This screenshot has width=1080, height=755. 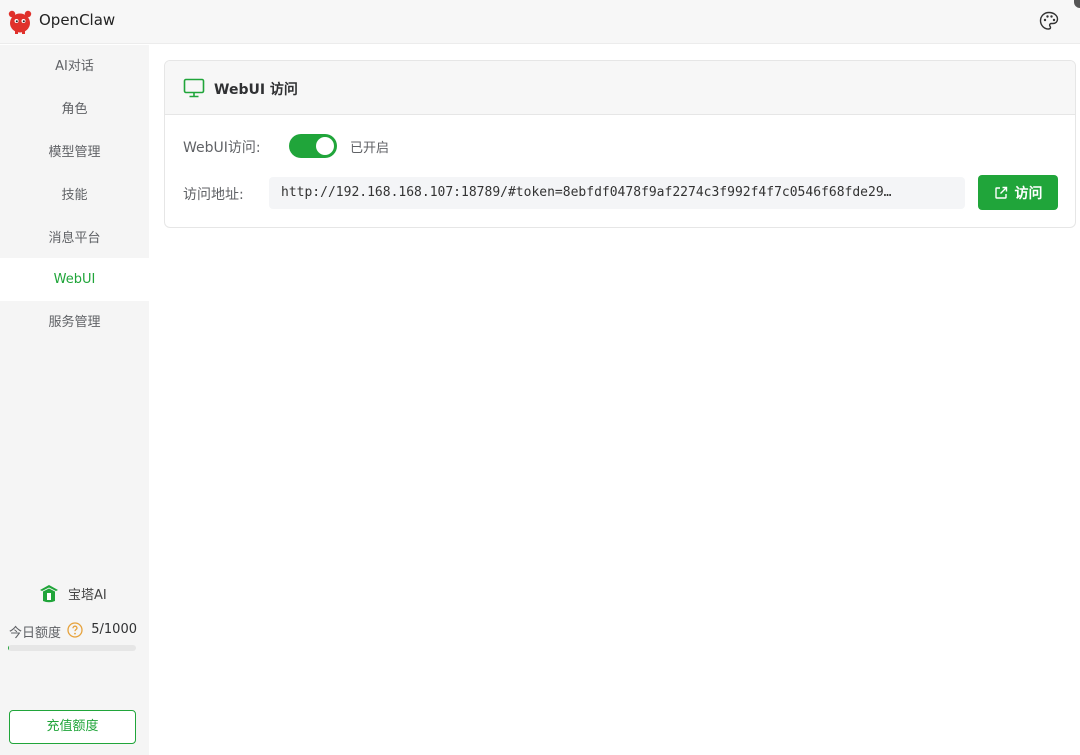 I want to click on quota-progress-fill, so click(x=8, y=648).